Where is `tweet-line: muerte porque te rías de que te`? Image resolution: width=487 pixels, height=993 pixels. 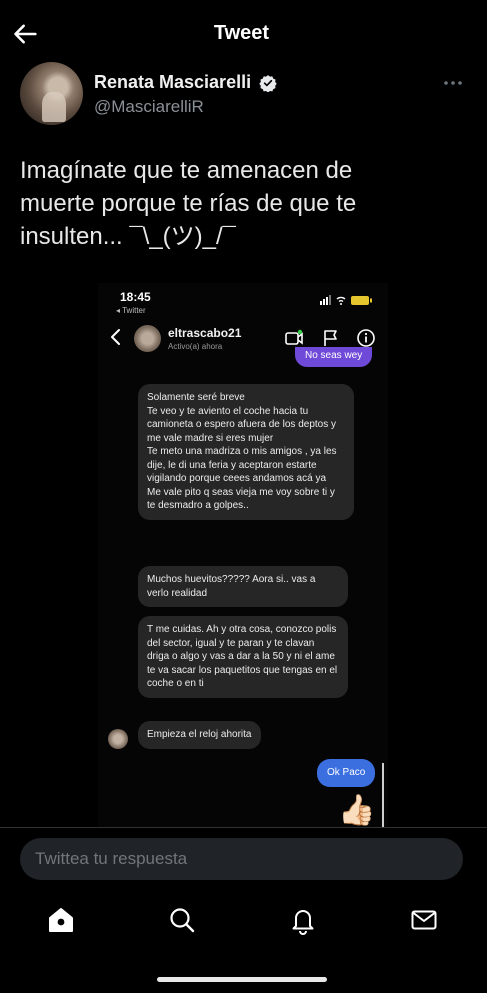
tweet-line: muerte porque te rías de que te is located at coordinates (188, 203).